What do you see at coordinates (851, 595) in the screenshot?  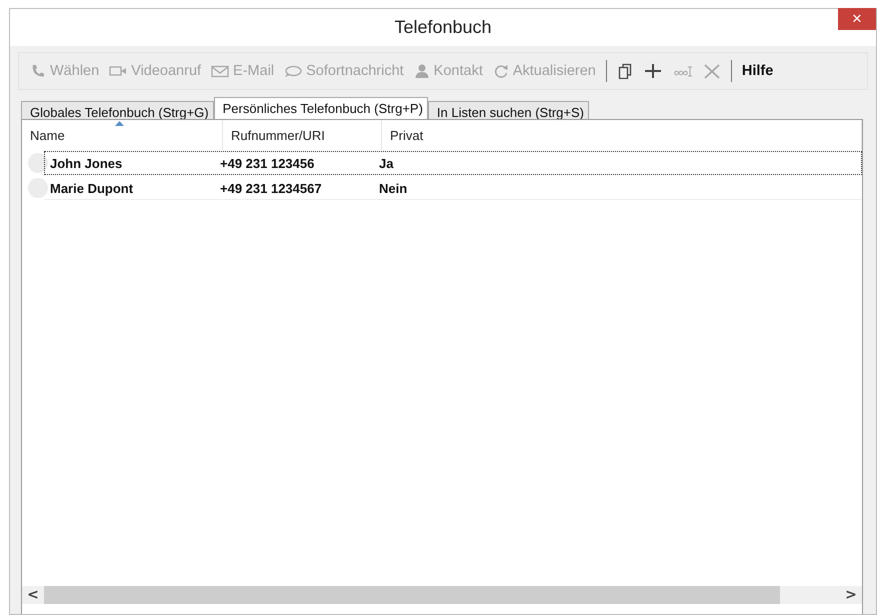 I see `scroll-right-button: >` at bounding box center [851, 595].